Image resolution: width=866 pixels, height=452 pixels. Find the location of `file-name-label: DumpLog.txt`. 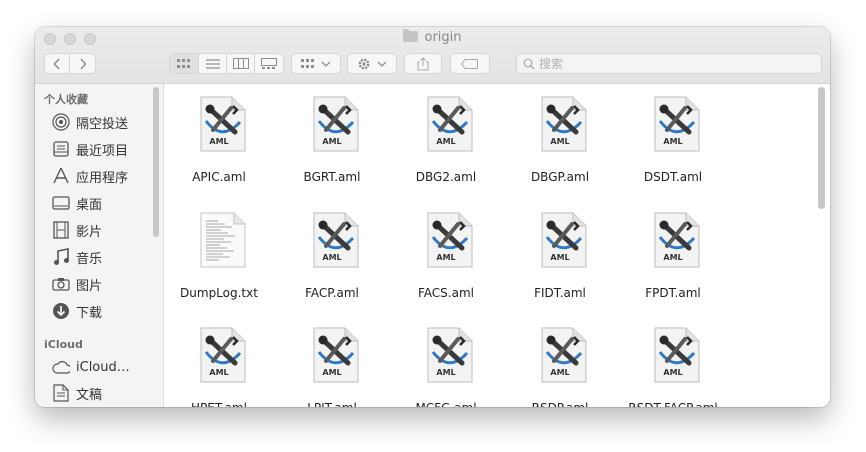

file-name-label: DumpLog.txt is located at coordinates (219, 293).